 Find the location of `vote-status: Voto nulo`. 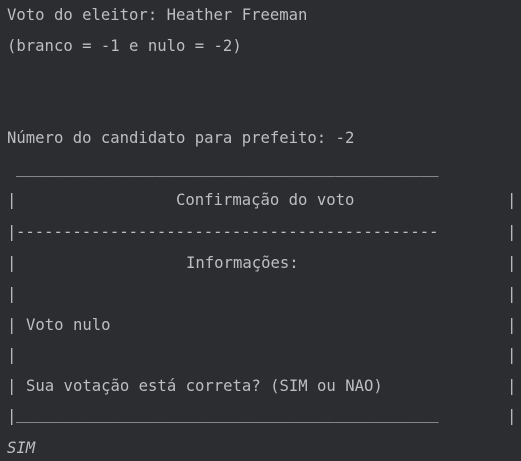

vote-status: Voto nulo is located at coordinates (68, 325).